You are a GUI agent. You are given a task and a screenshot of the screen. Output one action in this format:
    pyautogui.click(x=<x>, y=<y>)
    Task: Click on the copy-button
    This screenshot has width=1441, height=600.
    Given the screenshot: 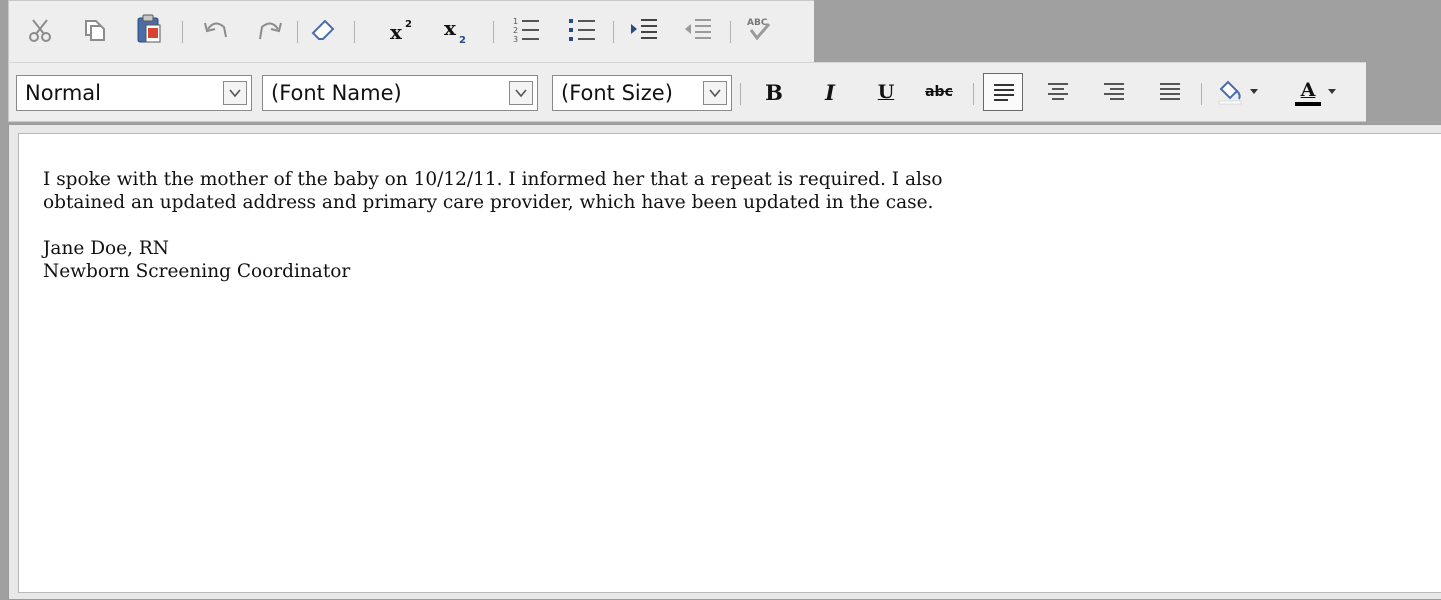 What is the action you would take?
    pyautogui.click(x=94, y=30)
    